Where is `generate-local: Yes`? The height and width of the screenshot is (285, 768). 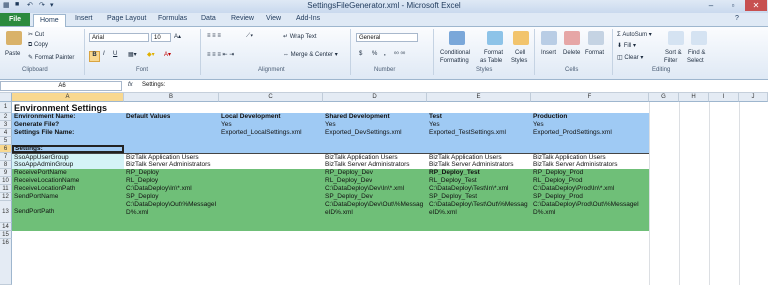
generate-local: Yes is located at coordinates (226, 125).